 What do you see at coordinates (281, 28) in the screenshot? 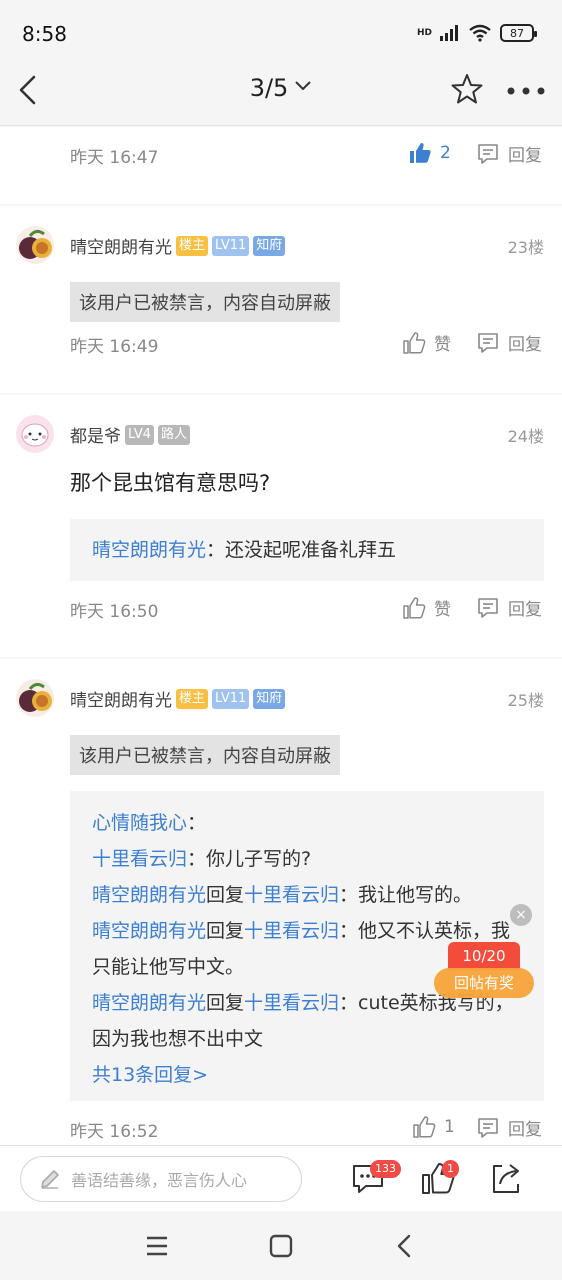
I see `status-bar: 8:58 HD 87` at bounding box center [281, 28].